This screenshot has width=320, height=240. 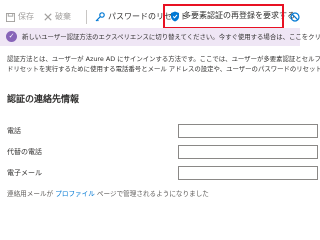 I want to click on email-note: 連絡用メールが プロファイル ページで管理されるようになりました, so click(x=108, y=193).